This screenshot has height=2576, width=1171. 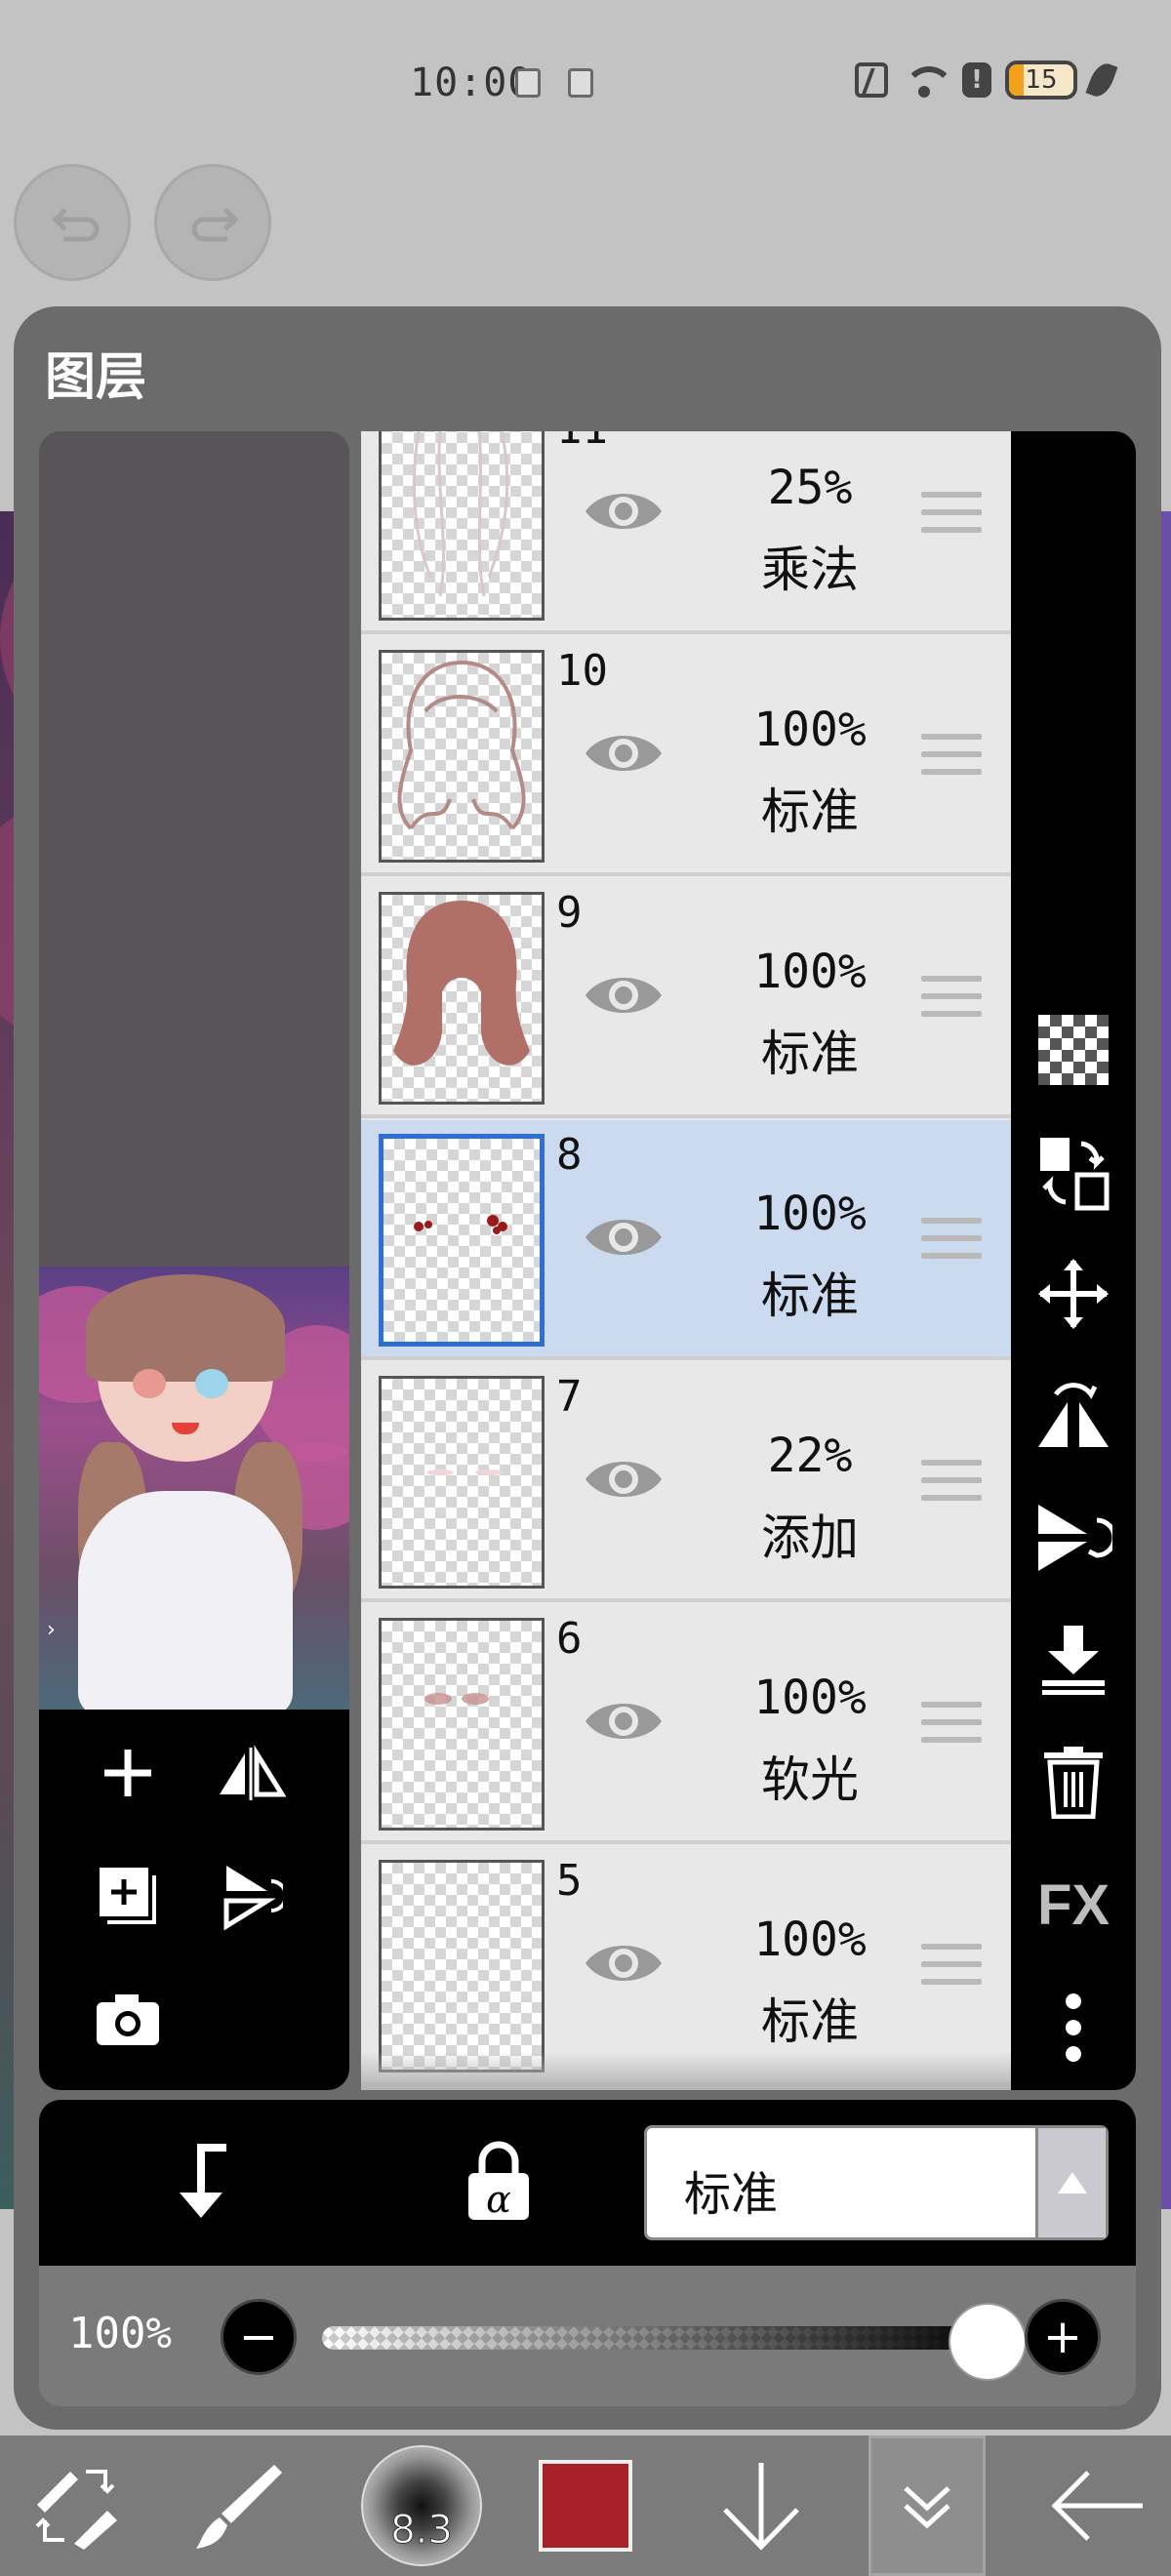 I want to click on layer-row: 7 22% 添加, so click(x=686, y=1482).